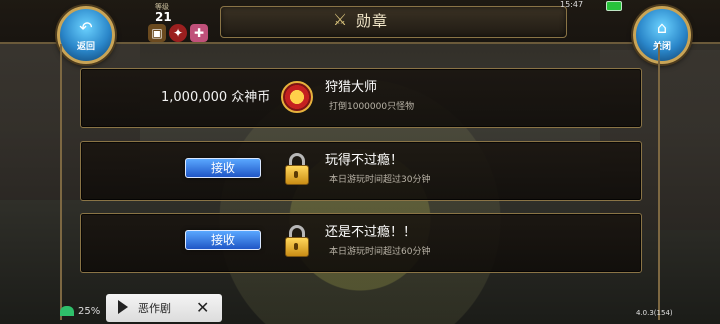 The width and height of the screenshot is (720, 324). What do you see at coordinates (123, 307) in the screenshot?
I see `play-icon` at bounding box center [123, 307].